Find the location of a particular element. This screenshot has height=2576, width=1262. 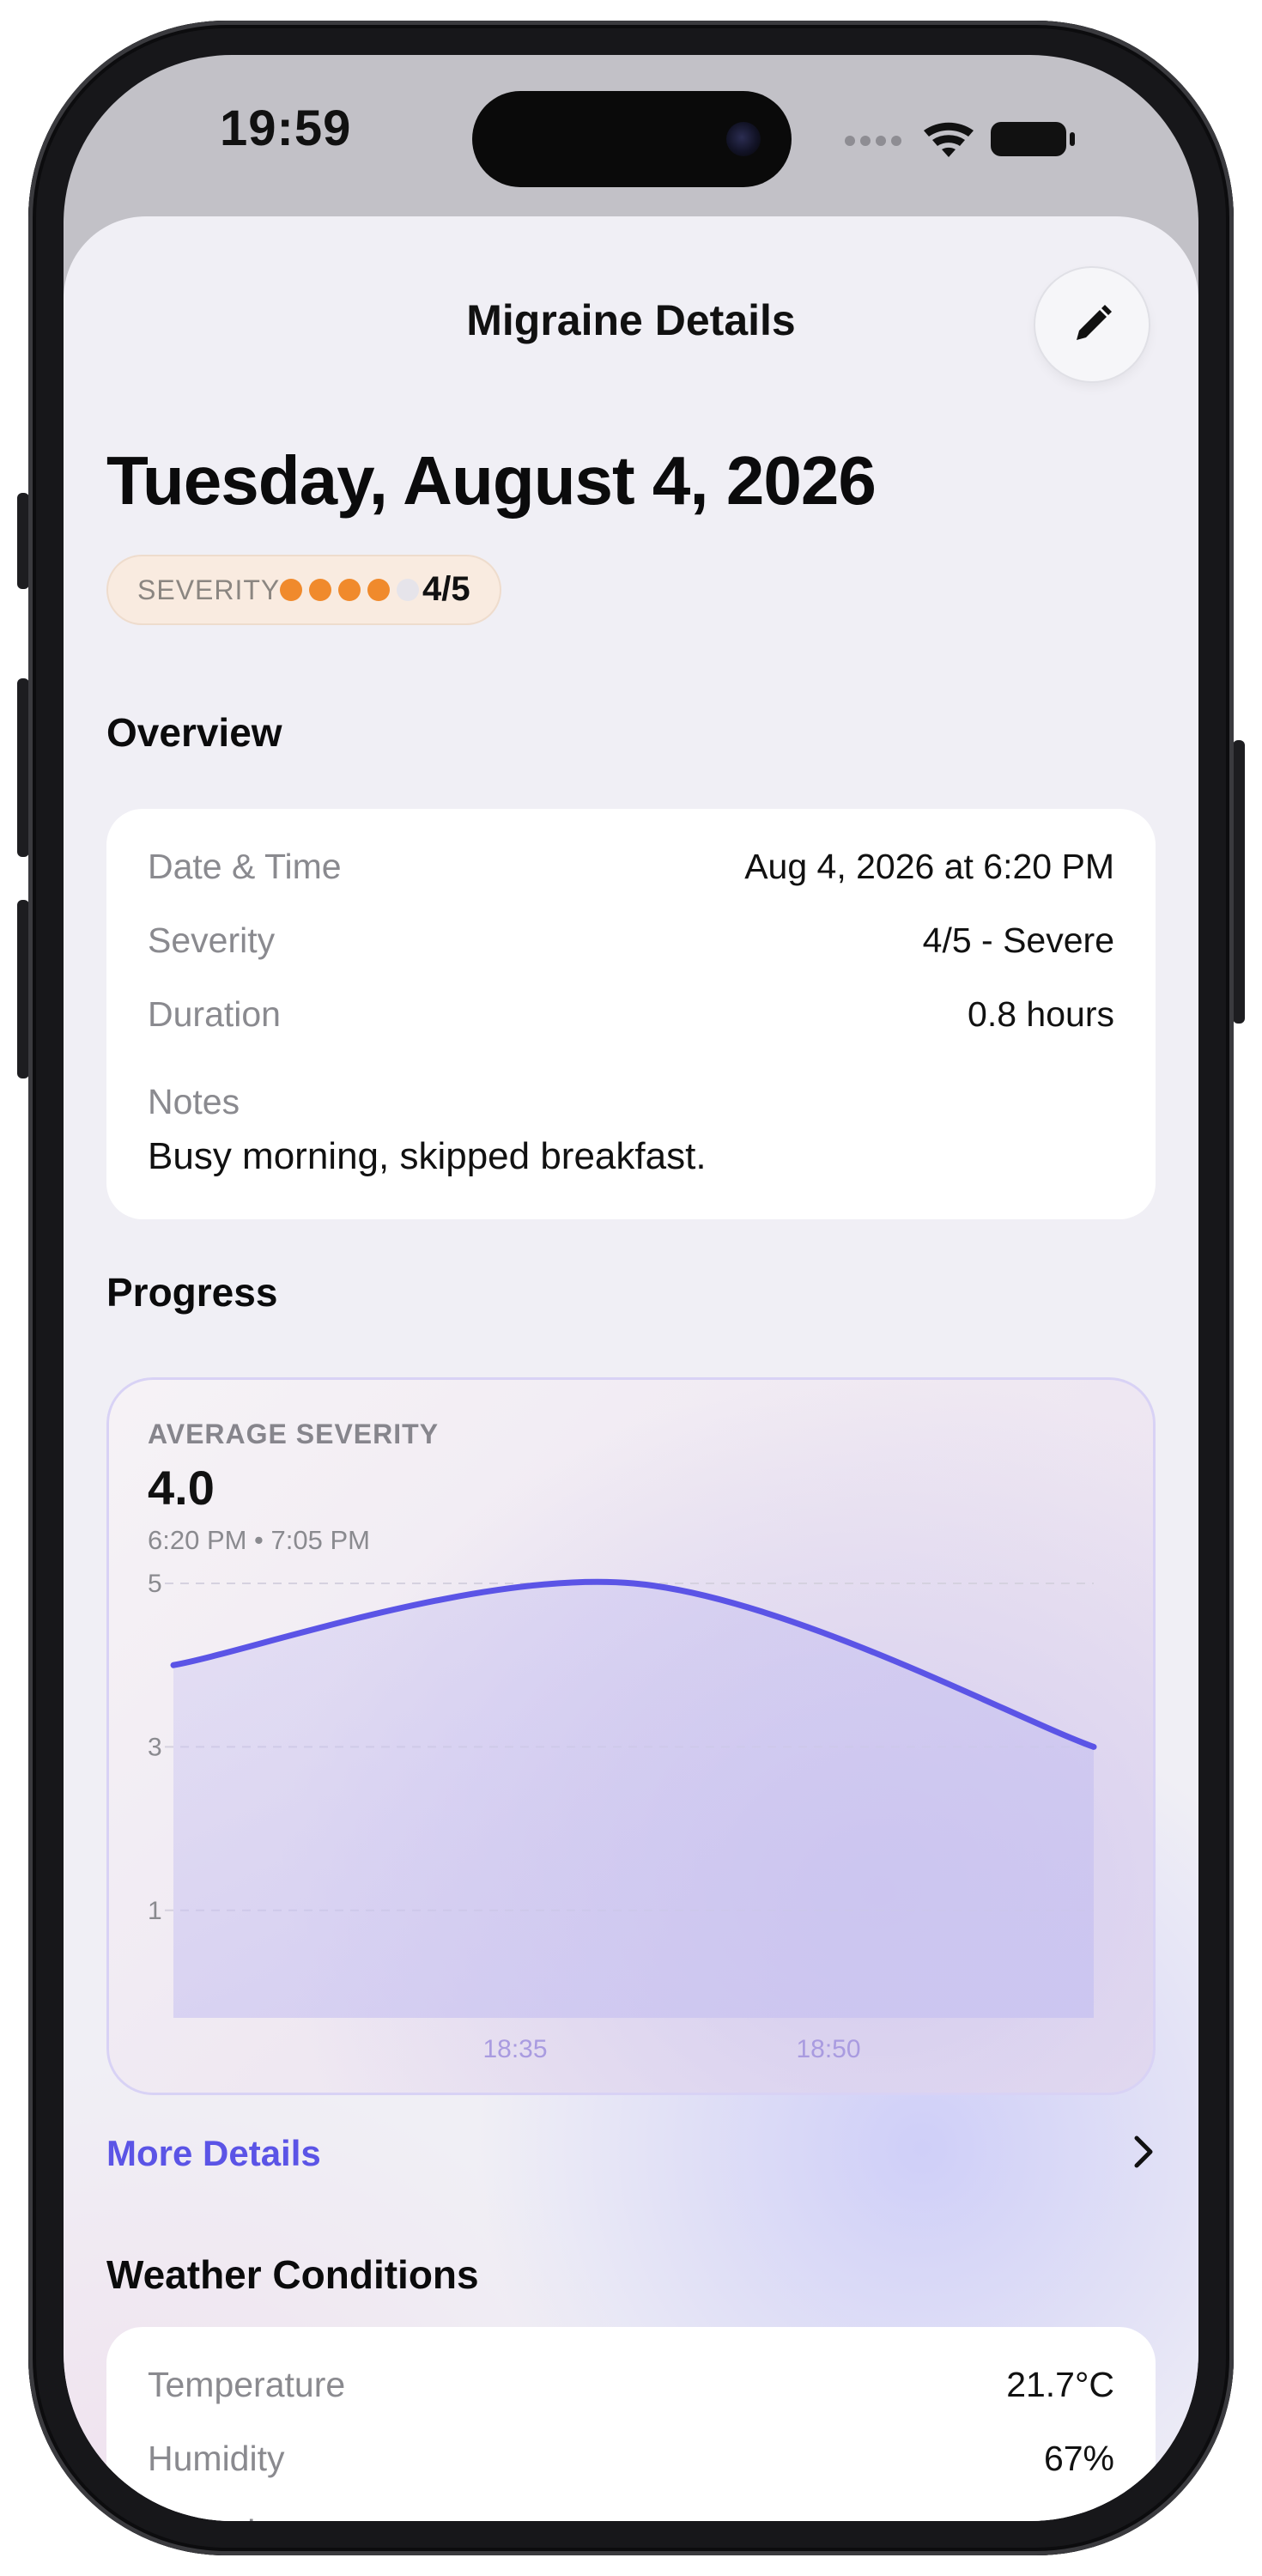

severity-area-chart: 5 3 1 18:35 18:50 is located at coordinates (623, 1816).